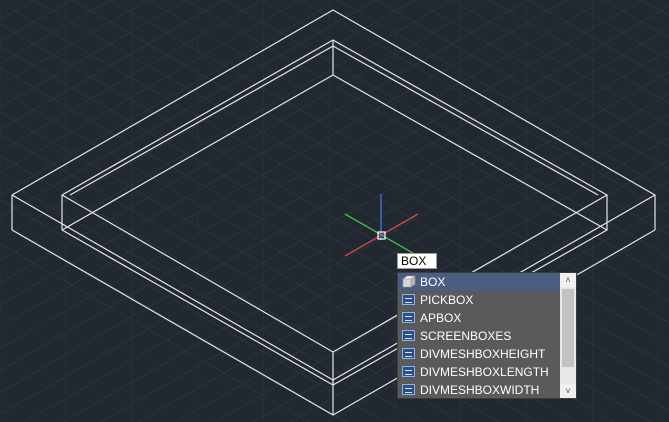 Image resolution: width=669 pixels, height=422 pixels. Describe the element at coordinates (409, 281) in the screenshot. I see `box-3d-icon` at that location.